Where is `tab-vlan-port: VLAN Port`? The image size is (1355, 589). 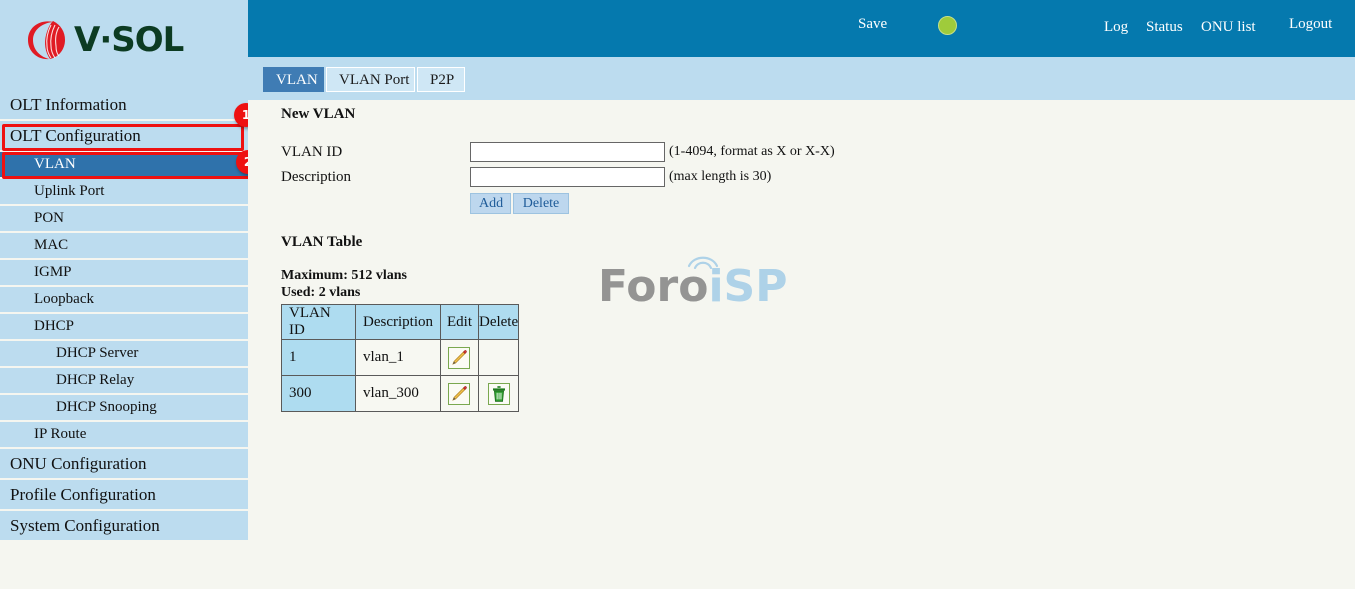
tab-vlan-port: VLAN Port is located at coordinates (370, 79).